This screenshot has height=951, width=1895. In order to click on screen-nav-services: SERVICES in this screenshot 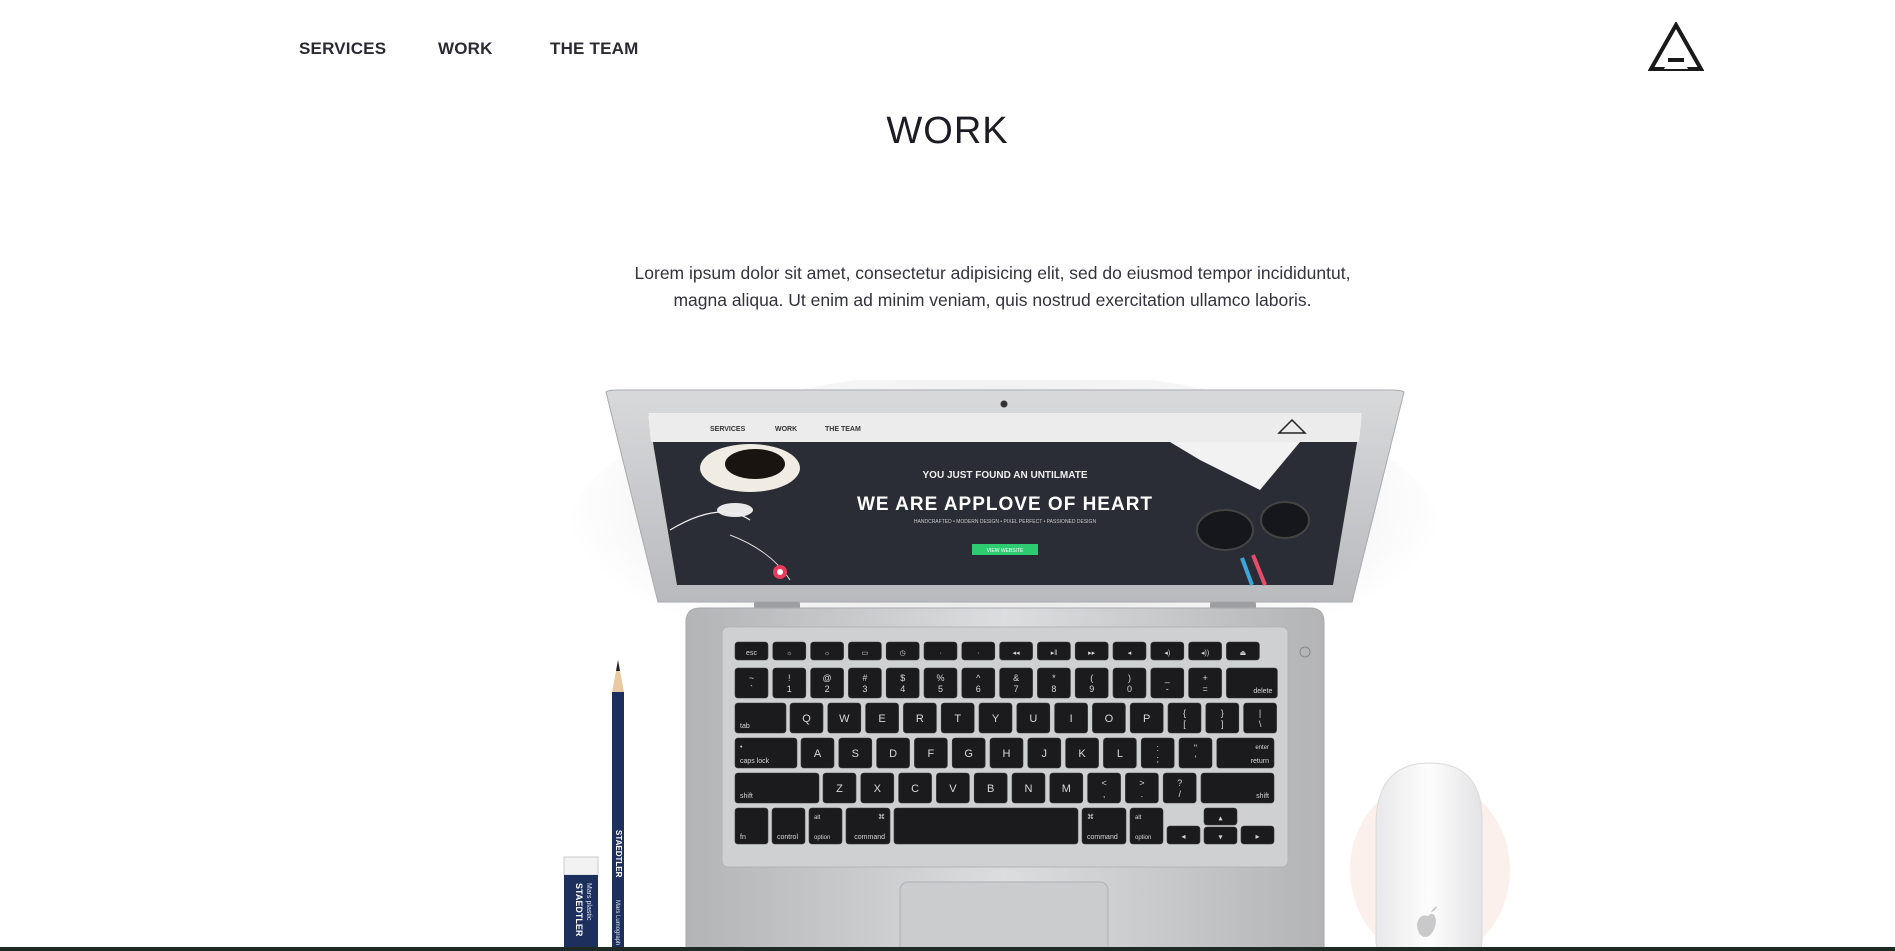, I will do `click(728, 429)`.